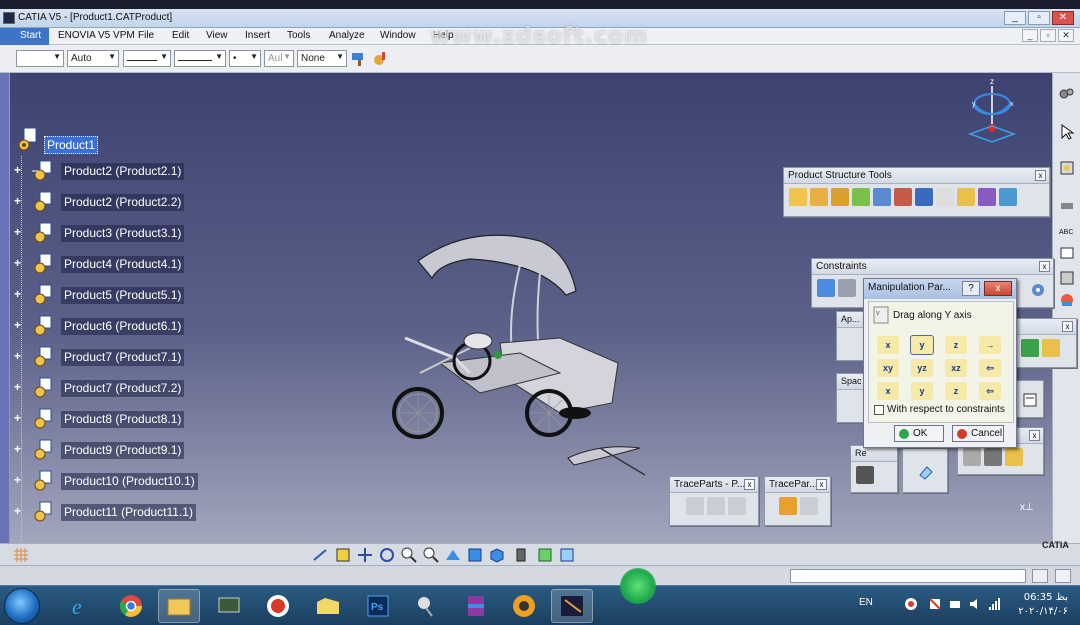 The width and height of the screenshot is (1080, 625). I want to click on menu-start: Start, so click(25, 36).